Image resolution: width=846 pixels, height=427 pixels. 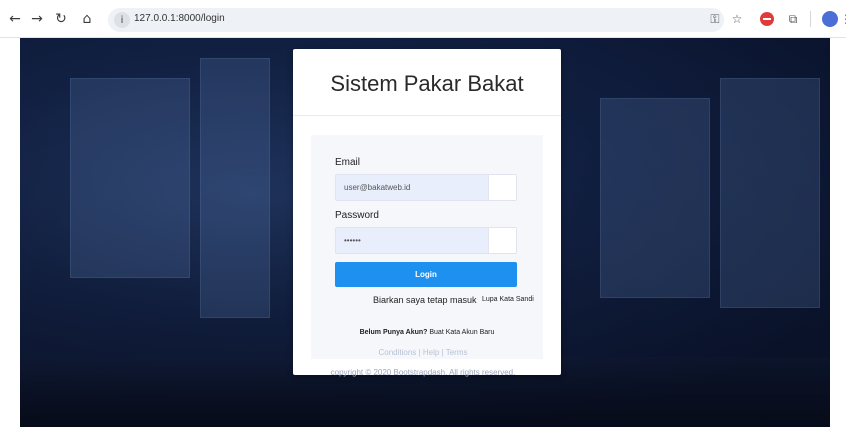 I want to click on email-label: Email, so click(x=348, y=162).